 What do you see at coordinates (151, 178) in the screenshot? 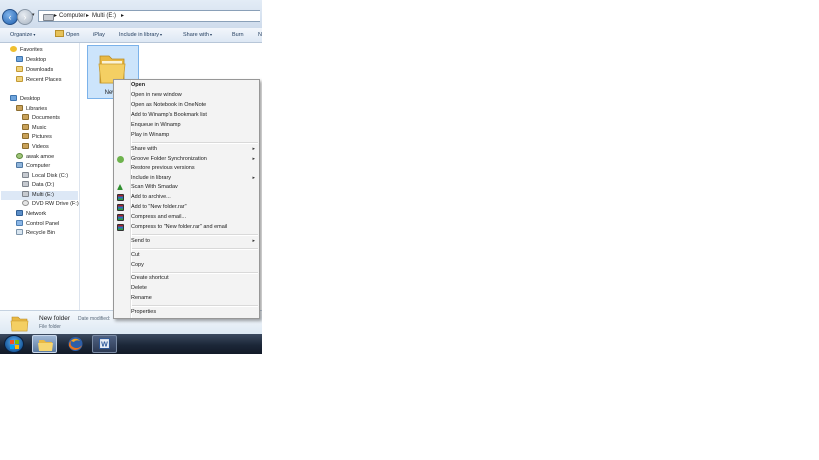
I see `menu-item-include-library: Include in library` at bounding box center [151, 178].